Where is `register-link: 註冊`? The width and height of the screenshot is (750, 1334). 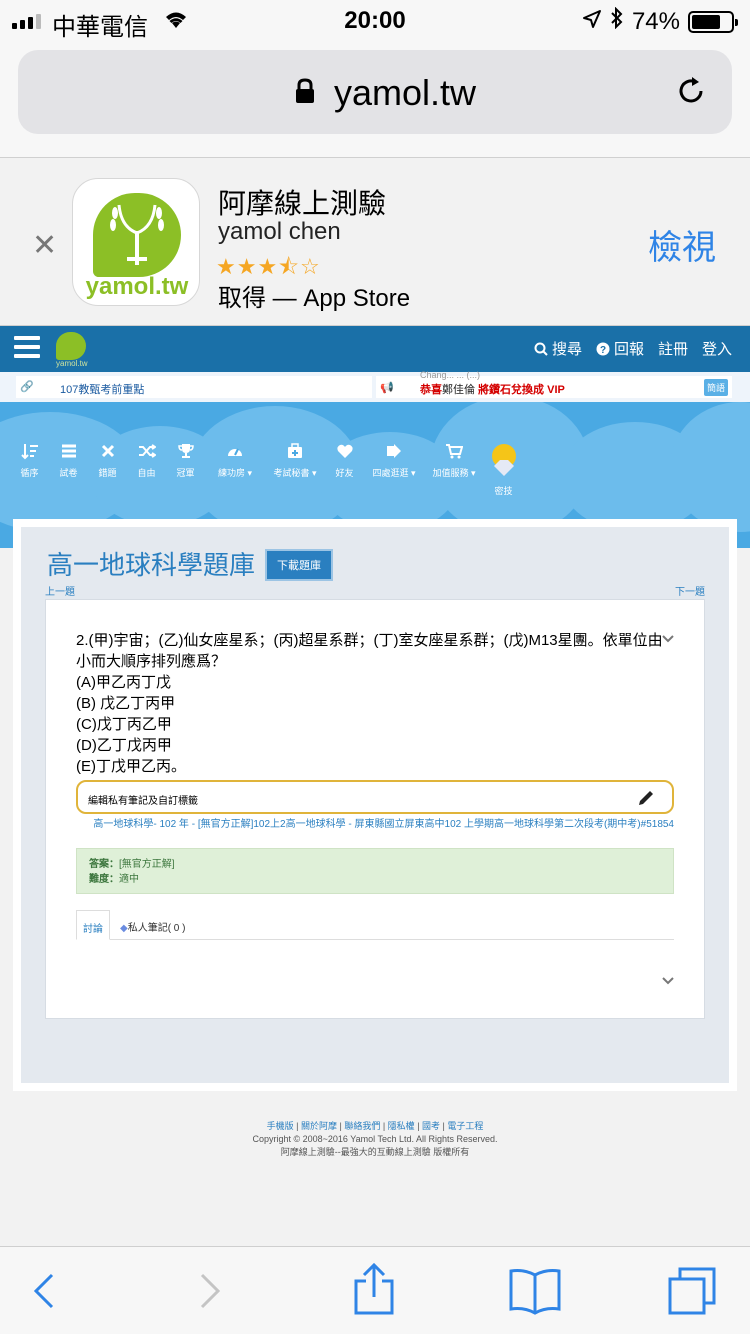 register-link: 註冊 is located at coordinates (673, 348).